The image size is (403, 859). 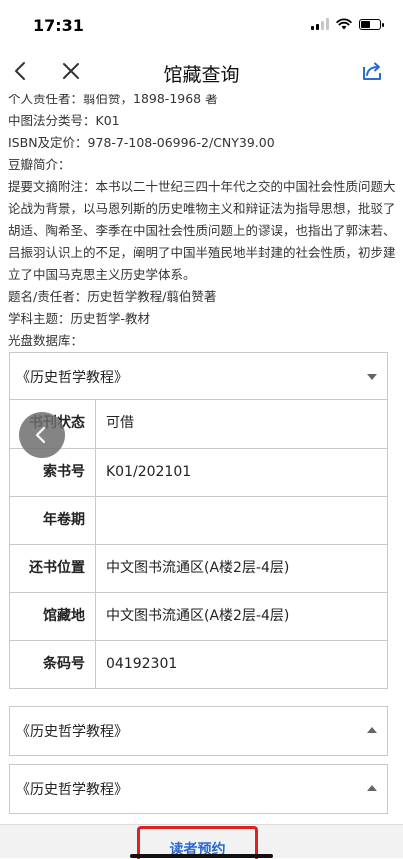 I want to click on cellular-signal-icon, so click(x=320, y=24).